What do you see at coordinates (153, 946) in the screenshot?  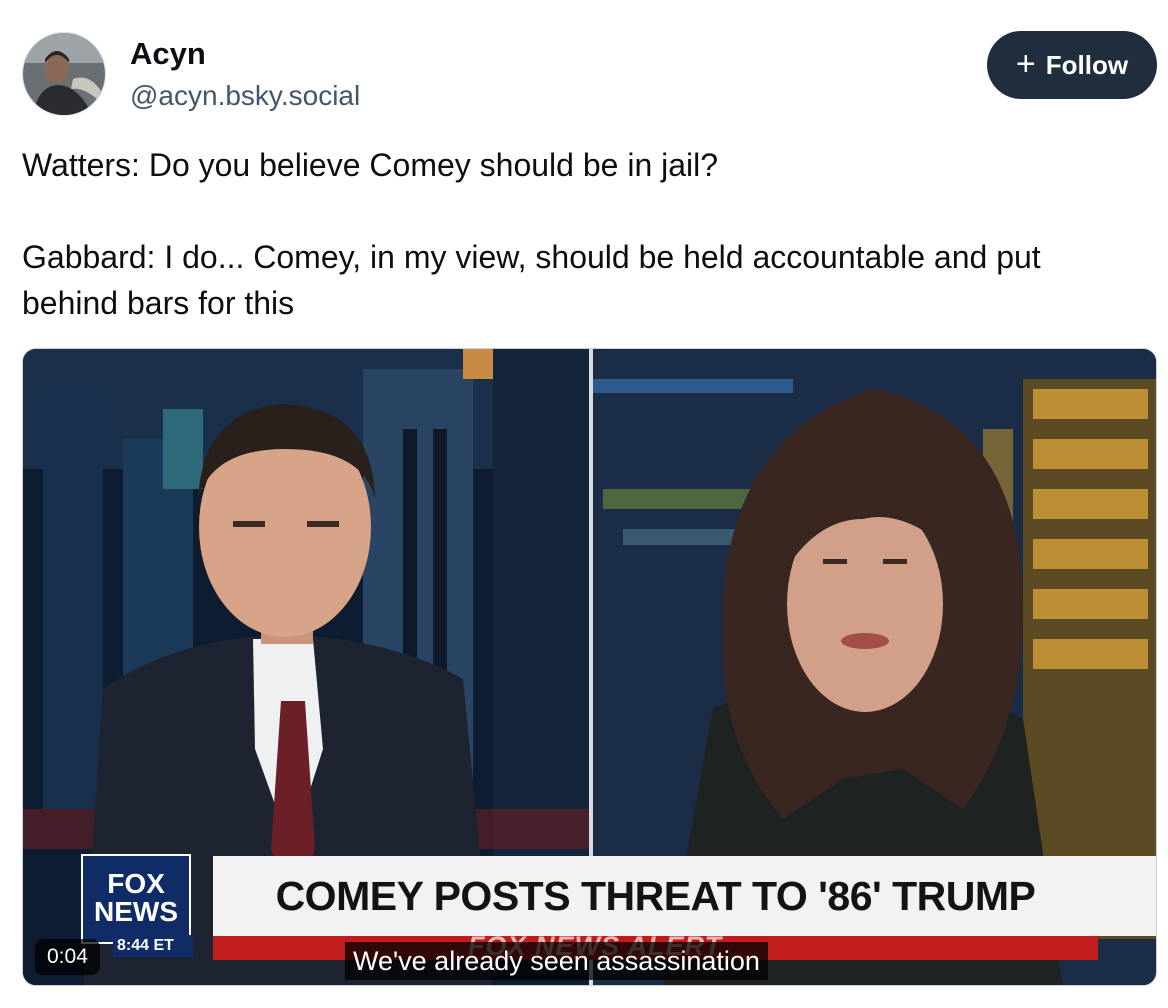 I see `broadcast-clock: 8:44 ET` at bounding box center [153, 946].